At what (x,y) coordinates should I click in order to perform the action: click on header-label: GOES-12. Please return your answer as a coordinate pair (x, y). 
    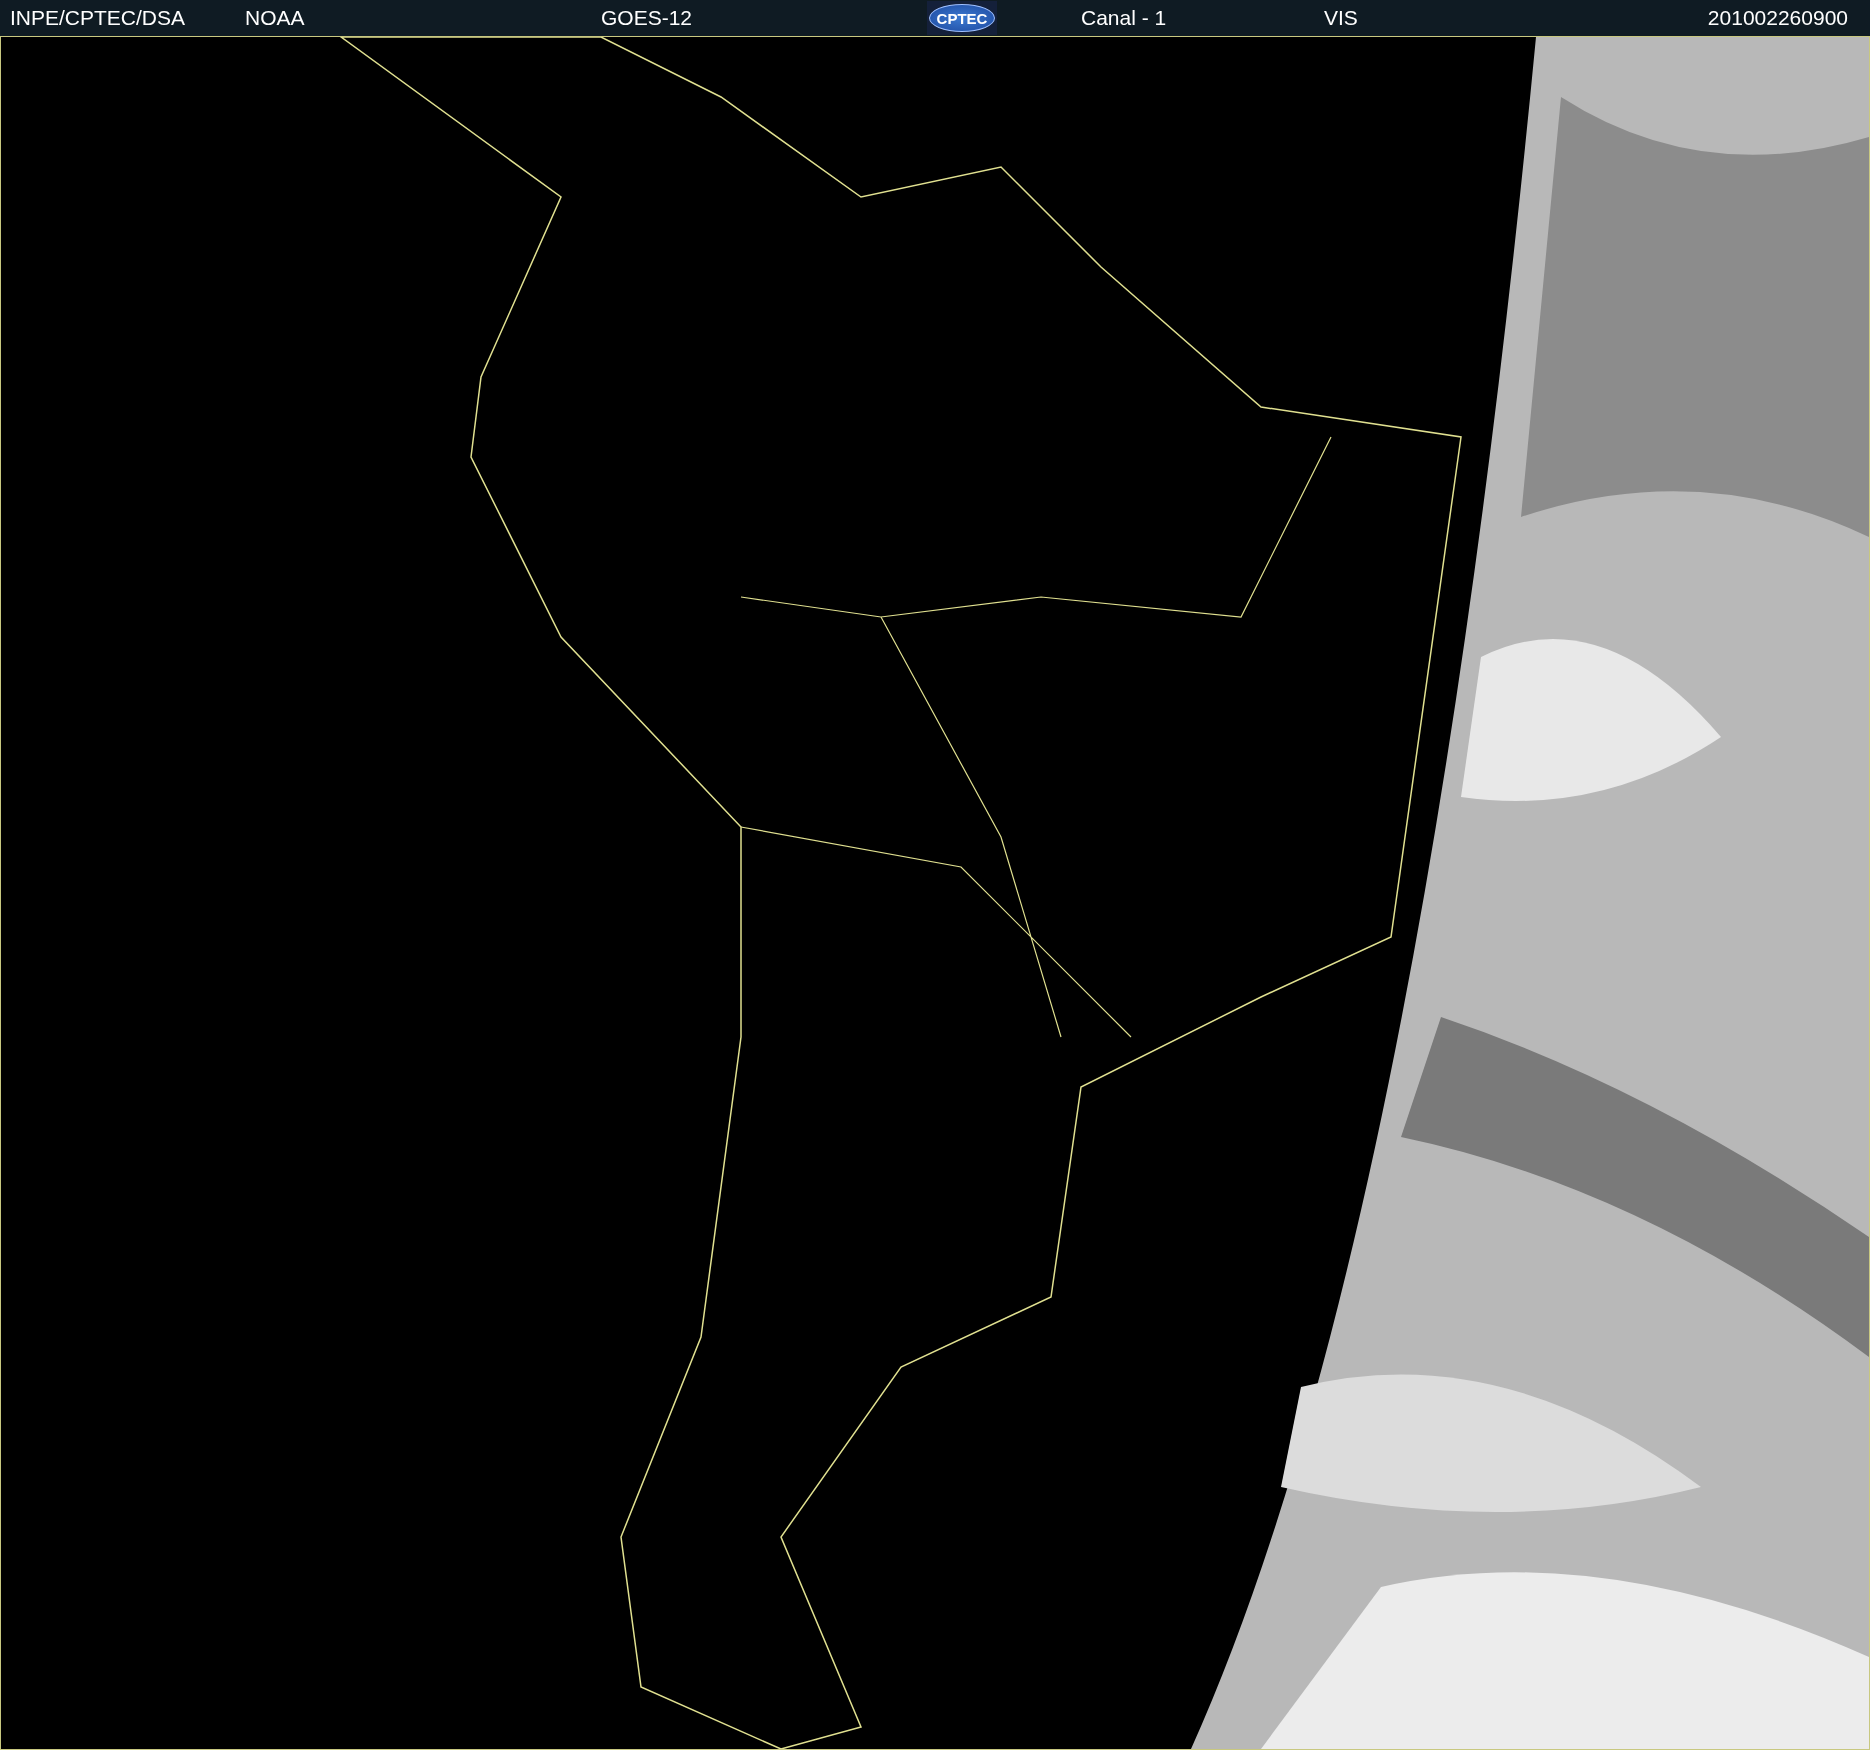
    Looking at the image, I should click on (647, 18).